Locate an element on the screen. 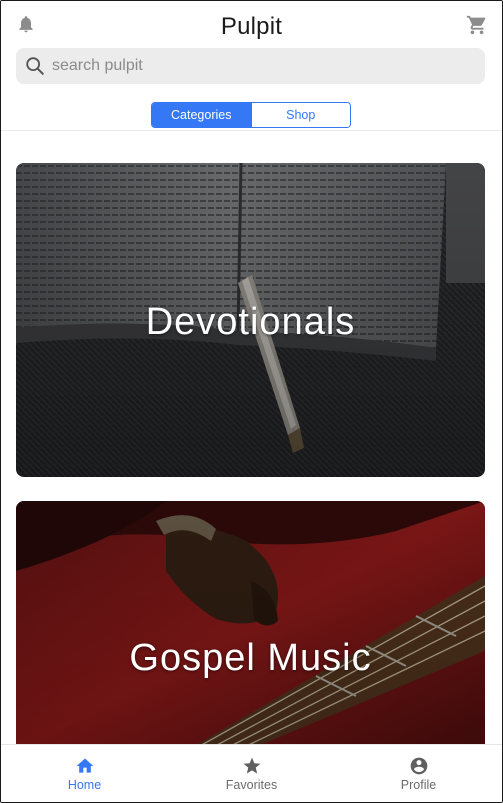 The image size is (503, 803). nav-home-label: Home is located at coordinates (84, 785).